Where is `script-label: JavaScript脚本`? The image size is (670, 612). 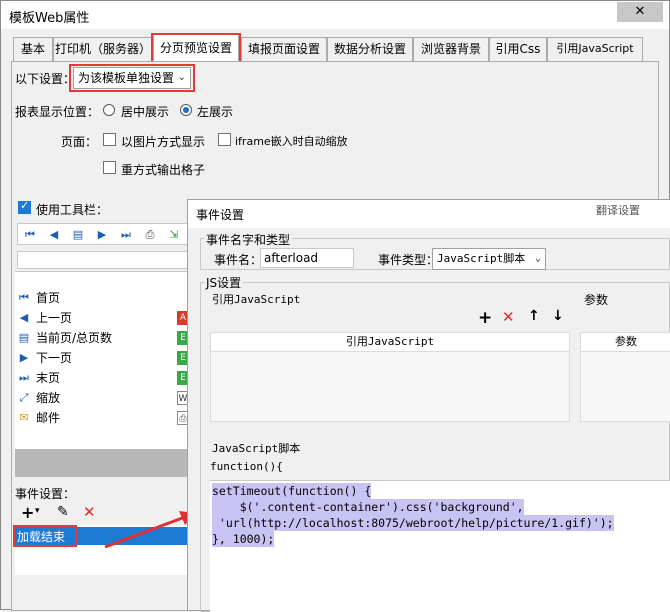 script-label: JavaScript脚本 is located at coordinates (256, 448).